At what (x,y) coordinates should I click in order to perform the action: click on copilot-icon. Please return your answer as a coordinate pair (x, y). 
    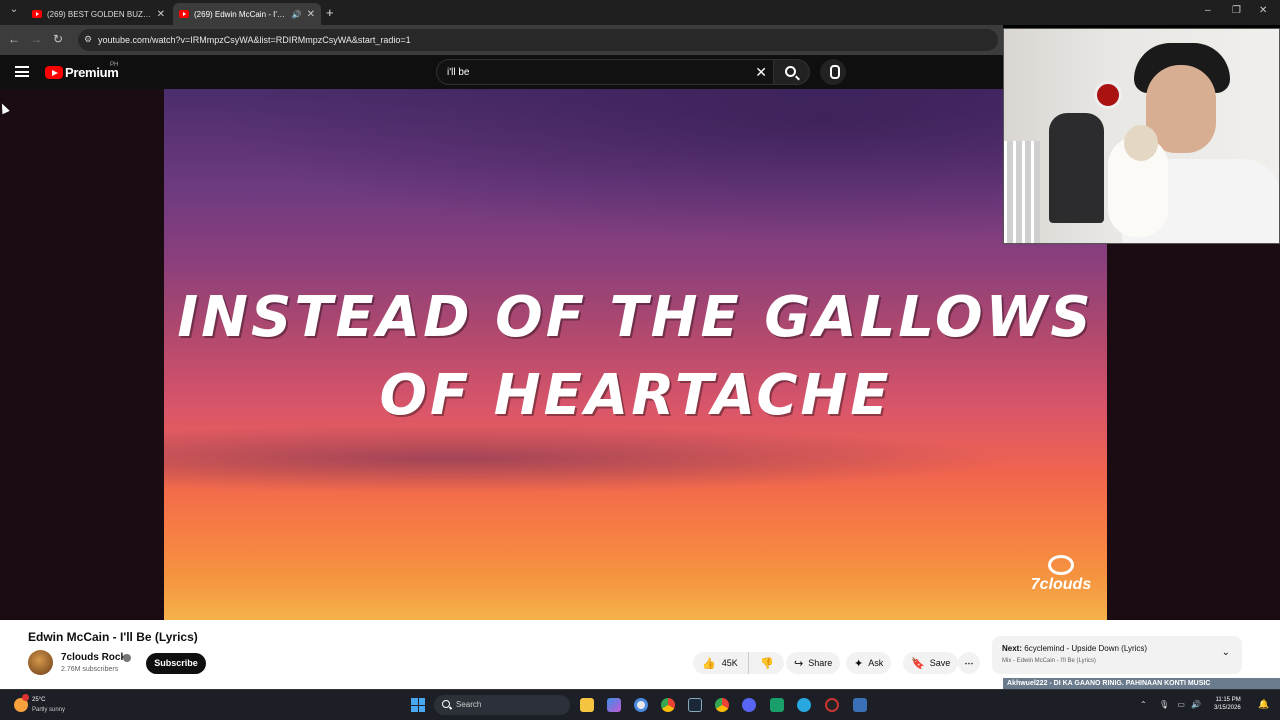
    Looking at the image, I should click on (614, 705).